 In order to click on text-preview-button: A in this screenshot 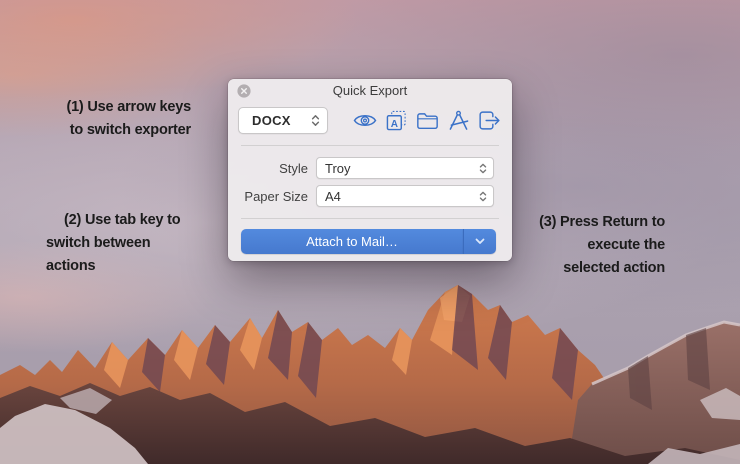, I will do `click(396, 121)`.